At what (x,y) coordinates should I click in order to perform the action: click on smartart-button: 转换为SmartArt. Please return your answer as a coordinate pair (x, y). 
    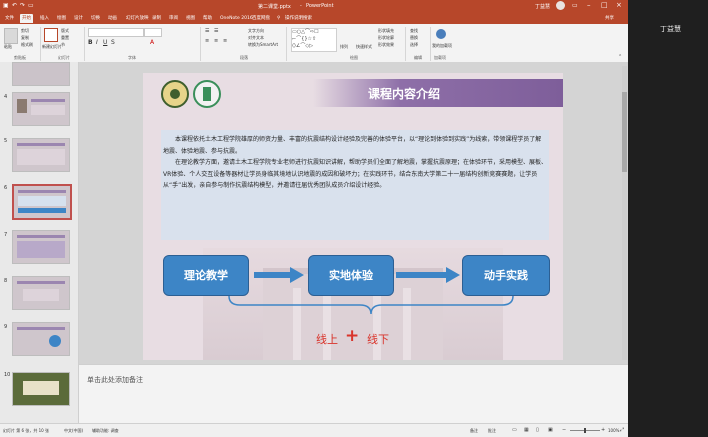
    Looking at the image, I should click on (263, 45).